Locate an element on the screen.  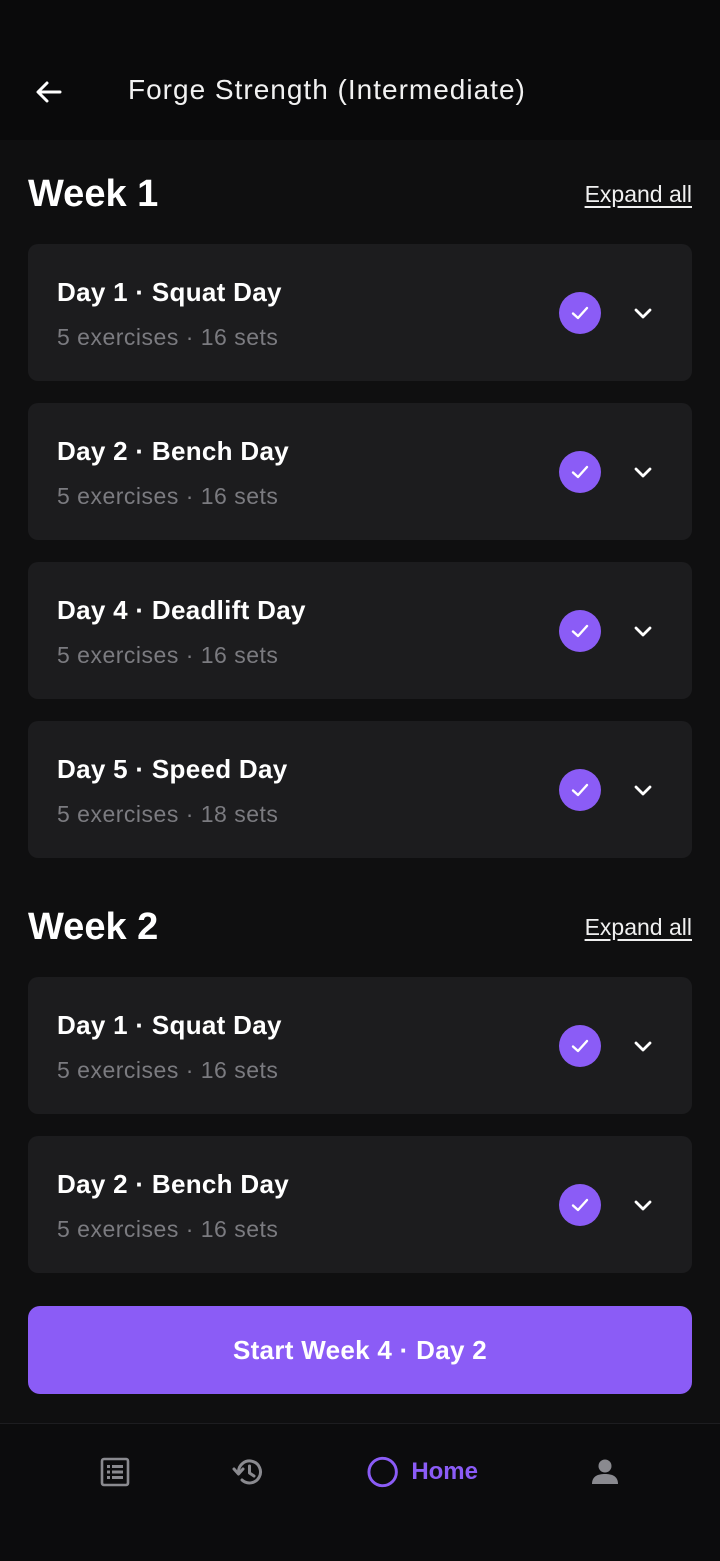
nav-history is located at coordinates (249, 1472).